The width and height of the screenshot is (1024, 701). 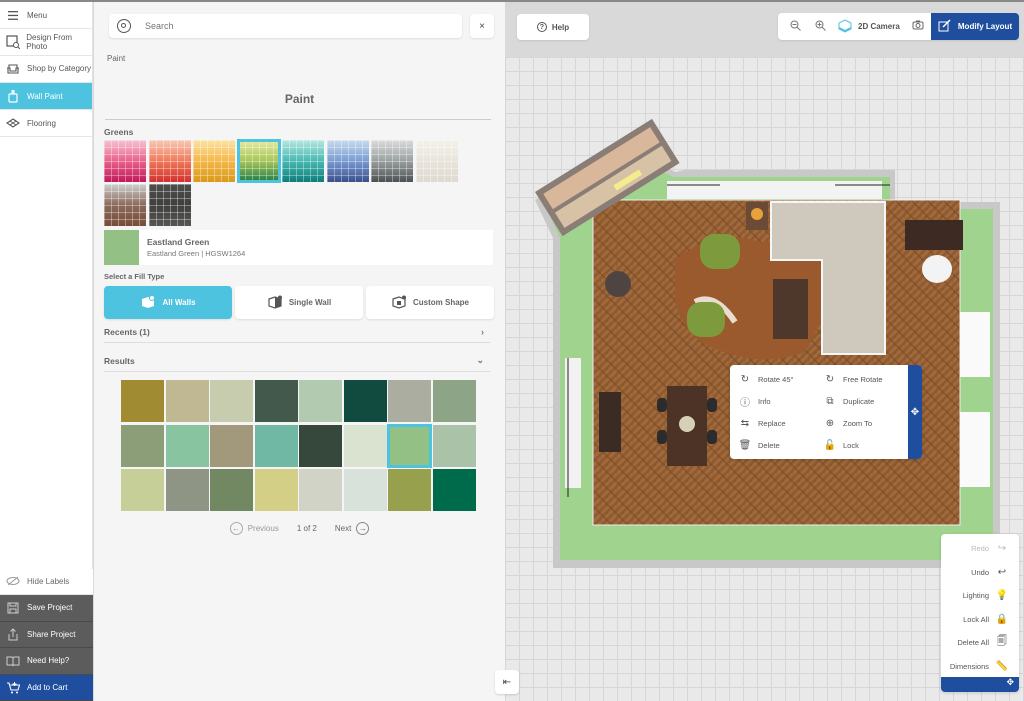 I want to click on nav-design-from-photo-label: Design From Photo, so click(x=49, y=41).